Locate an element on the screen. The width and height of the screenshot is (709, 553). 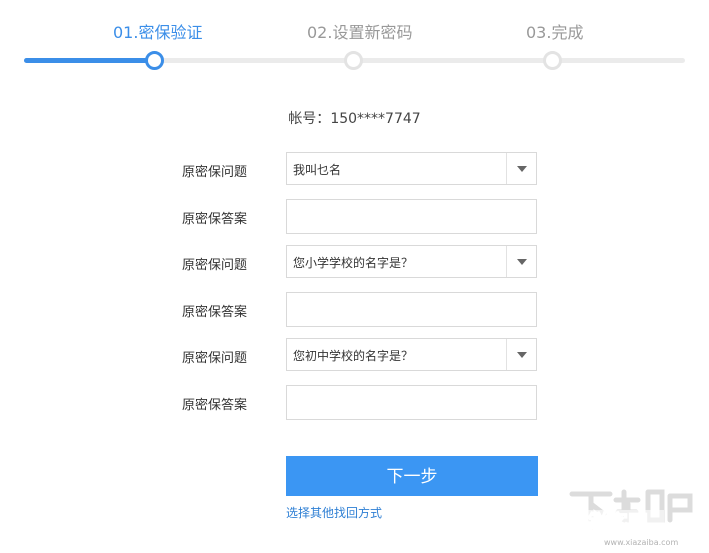
answer-row-3: 原密保答案 is located at coordinates (354, 403).